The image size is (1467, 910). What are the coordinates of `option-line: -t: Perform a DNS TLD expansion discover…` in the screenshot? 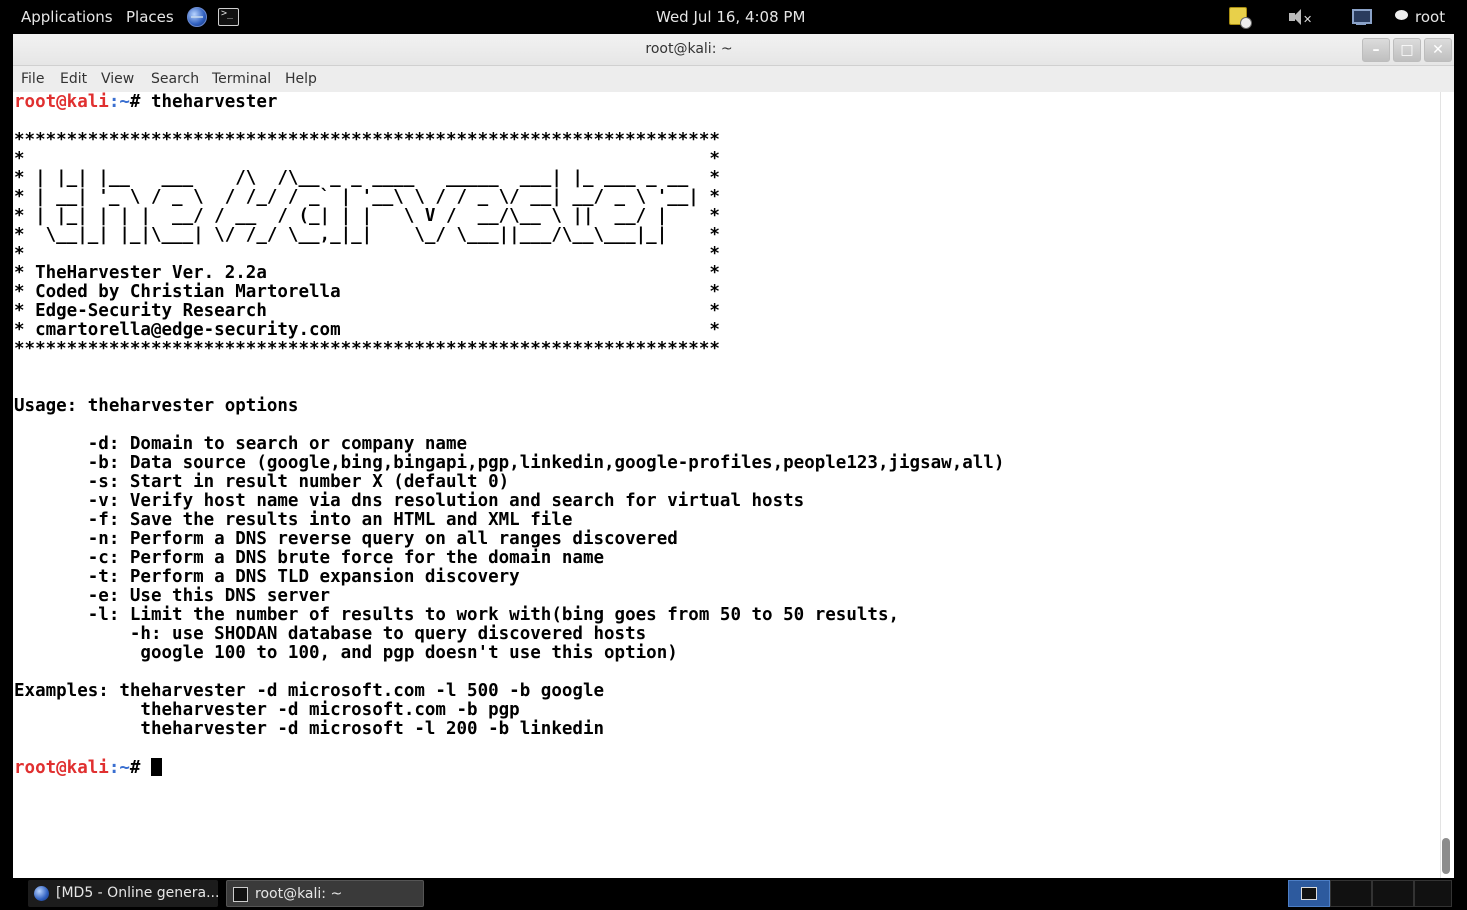 It's located at (267, 577).